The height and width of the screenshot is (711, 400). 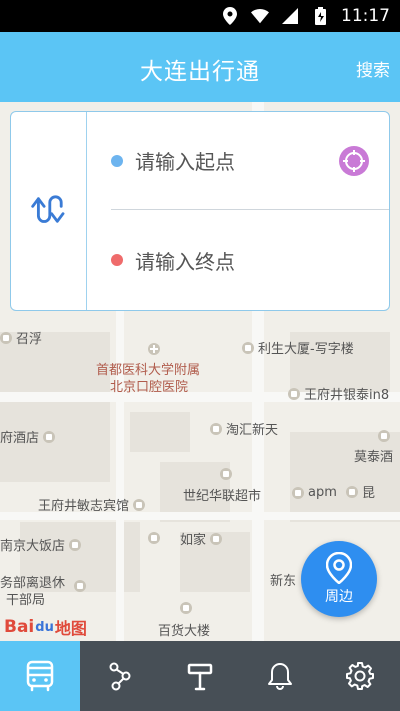 I want to click on page-title: 大连出行通, so click(x=200, y=72).